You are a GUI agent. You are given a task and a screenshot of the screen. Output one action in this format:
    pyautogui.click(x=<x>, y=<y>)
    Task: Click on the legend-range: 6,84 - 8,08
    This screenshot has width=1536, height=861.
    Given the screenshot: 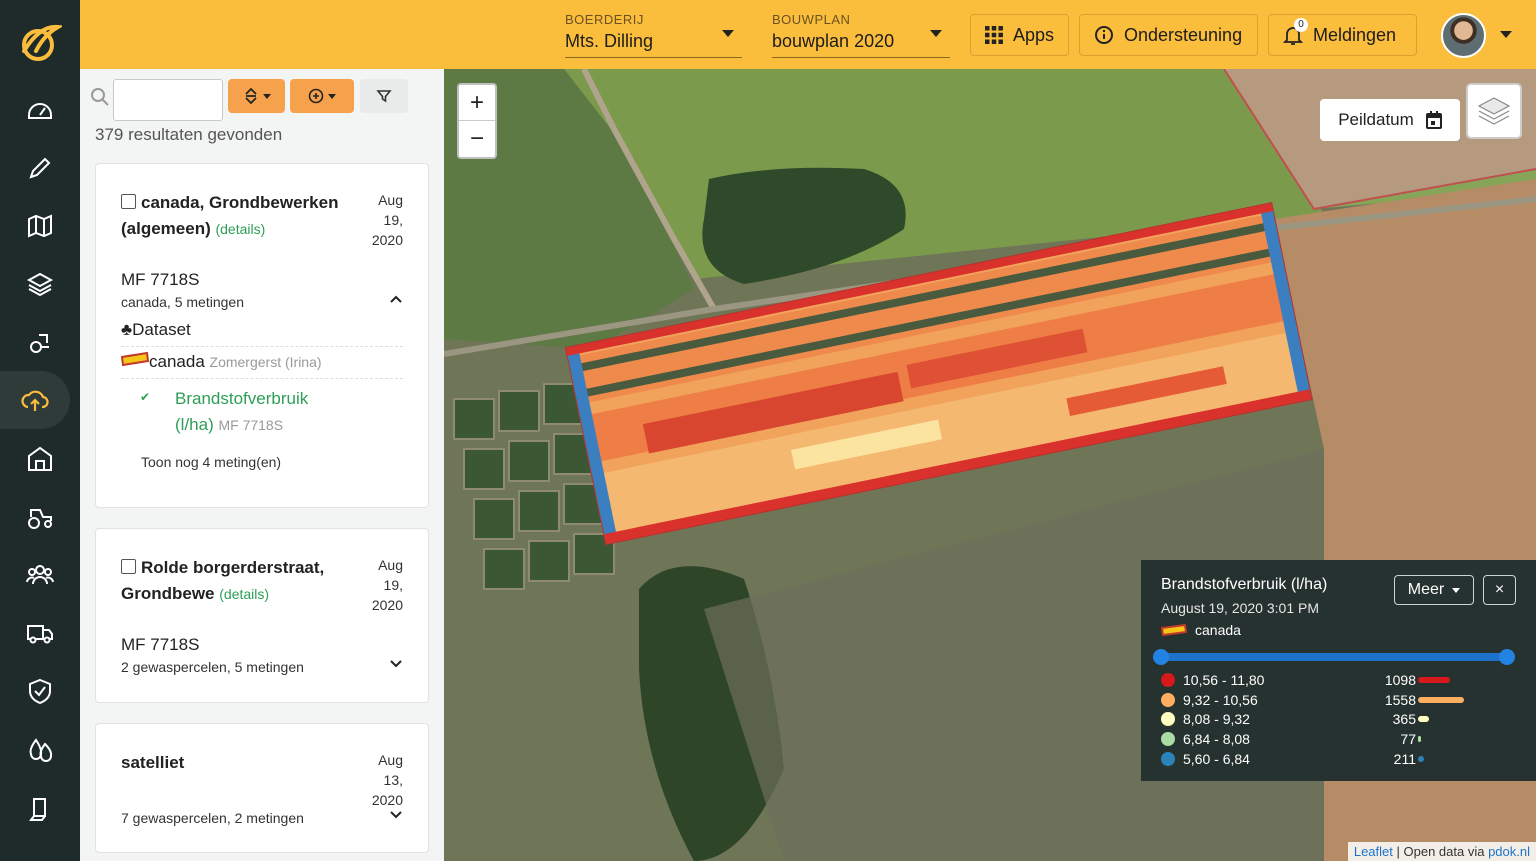 What is the action you would take?
    pyautogui.click(x=1216, y=739)
    